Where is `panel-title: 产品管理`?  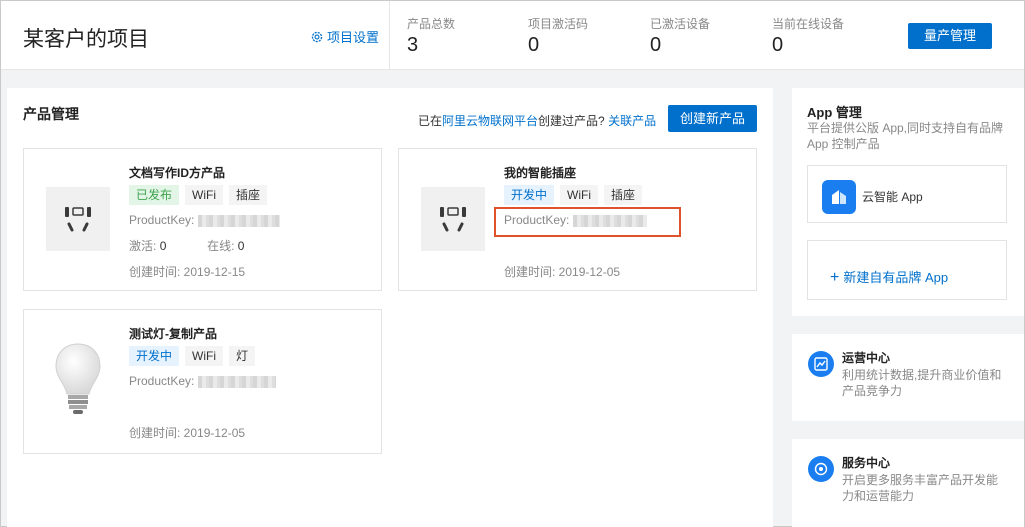
panel-title: 产品管理 is located at coordinates (51, 114).